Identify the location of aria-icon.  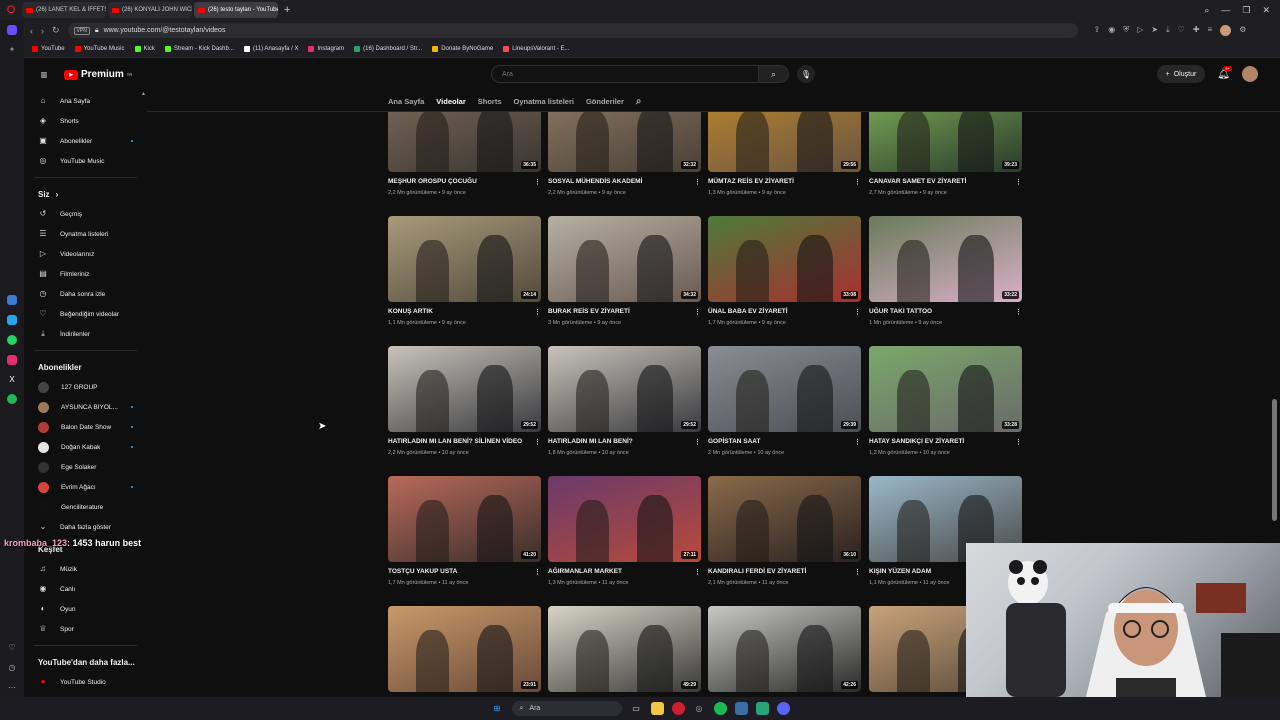
(12, 30).